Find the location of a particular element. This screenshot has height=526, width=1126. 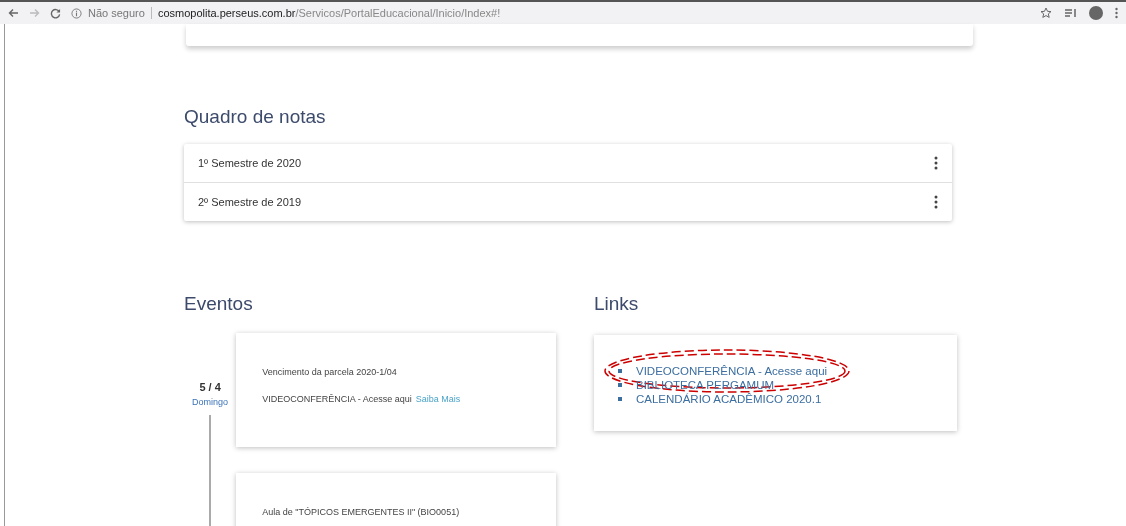

reload-icon is located at coordinates (55, 13).